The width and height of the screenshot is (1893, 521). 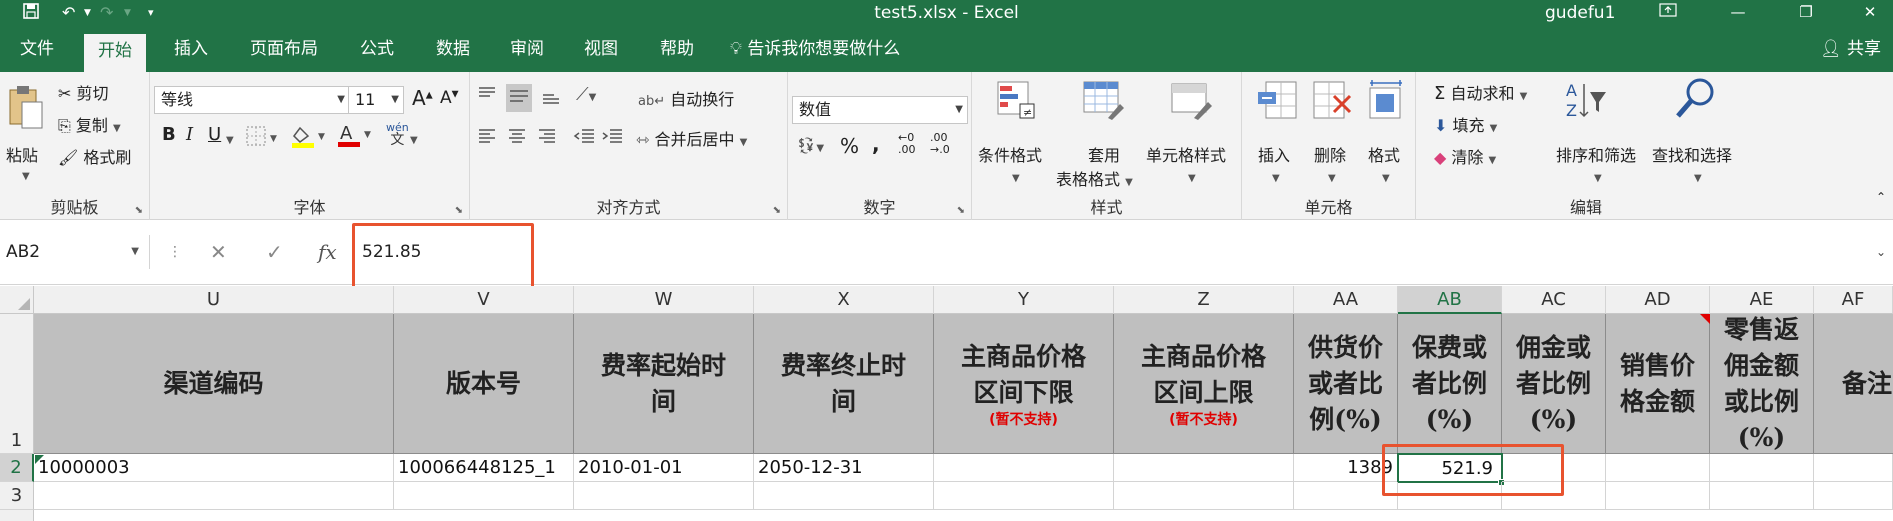 I want to click on cell-styles-dropdown-icon: ▼, so click(x=1192, y=175).